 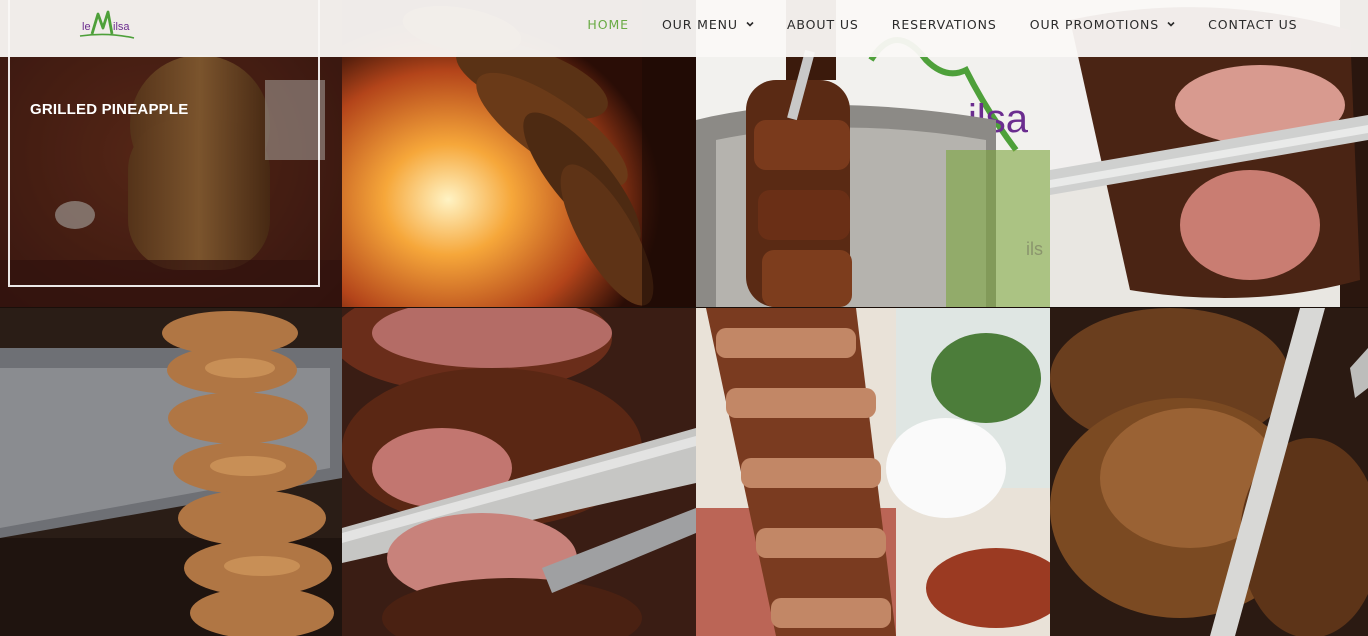 I want to click on nav-label: OUR MENU, so click(x=699, y=24).